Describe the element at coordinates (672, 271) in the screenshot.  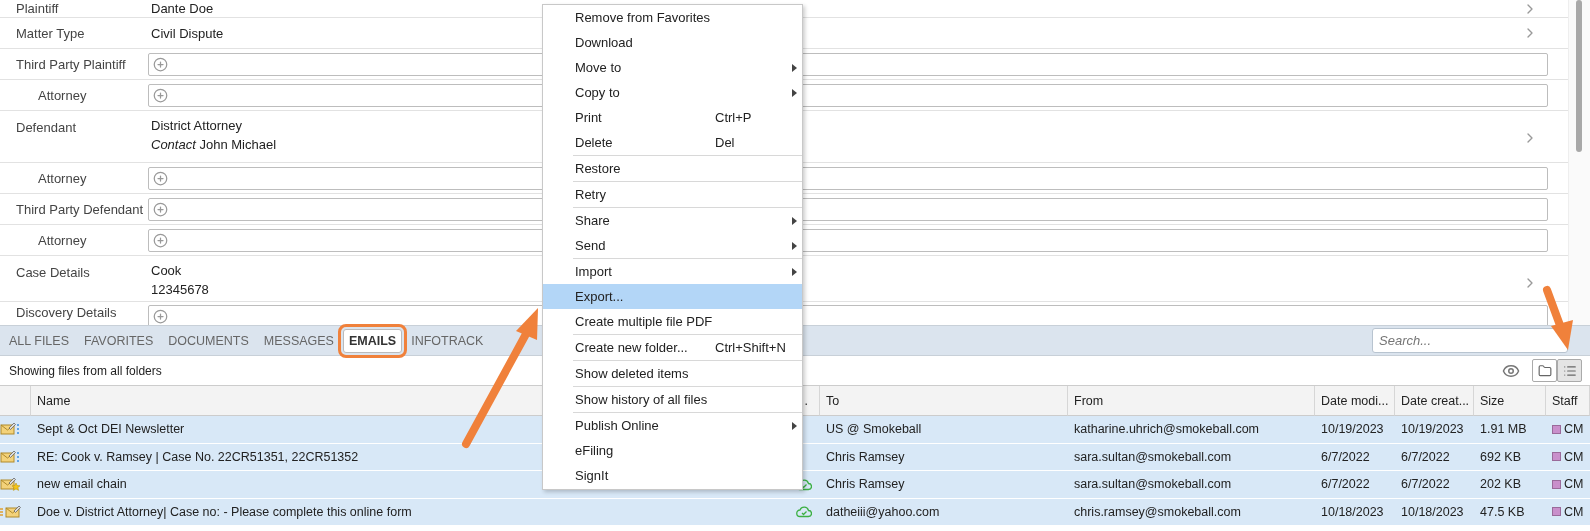
I see `menu-item: Import` at that location.